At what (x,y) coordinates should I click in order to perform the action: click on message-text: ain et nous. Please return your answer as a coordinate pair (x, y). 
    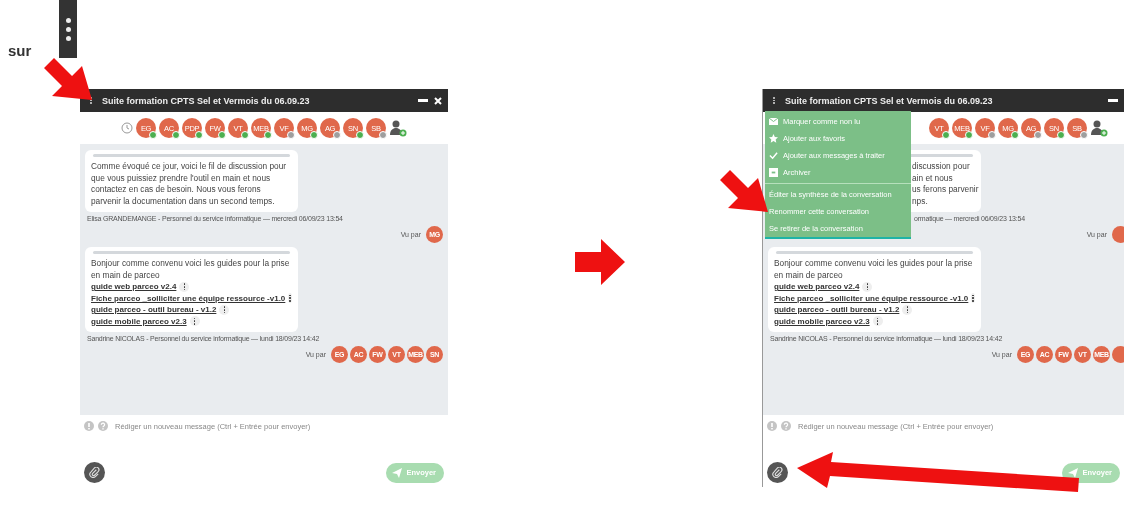
    Looking at the image, I should click on (933, 178).